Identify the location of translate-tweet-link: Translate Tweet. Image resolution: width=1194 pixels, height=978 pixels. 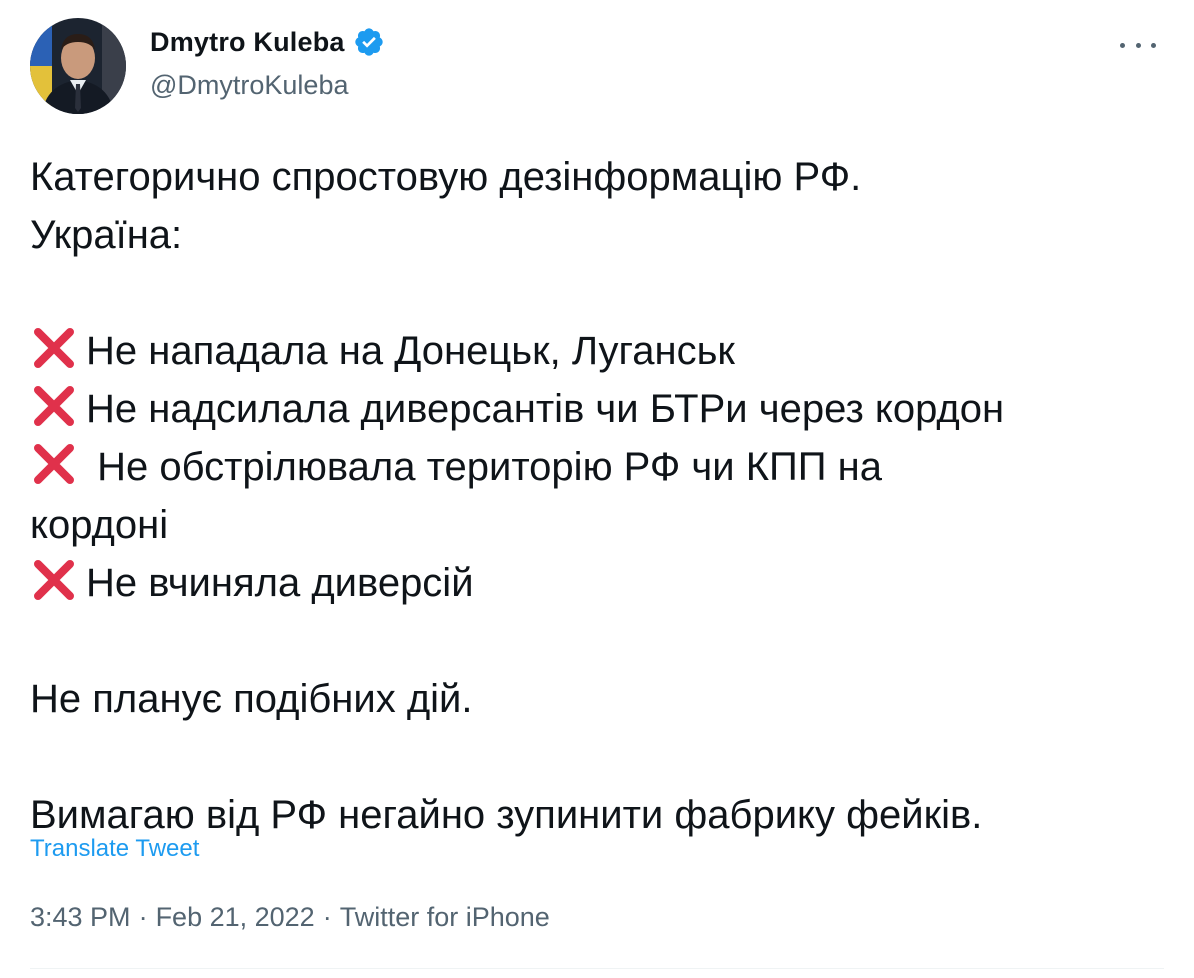
(114, 849).